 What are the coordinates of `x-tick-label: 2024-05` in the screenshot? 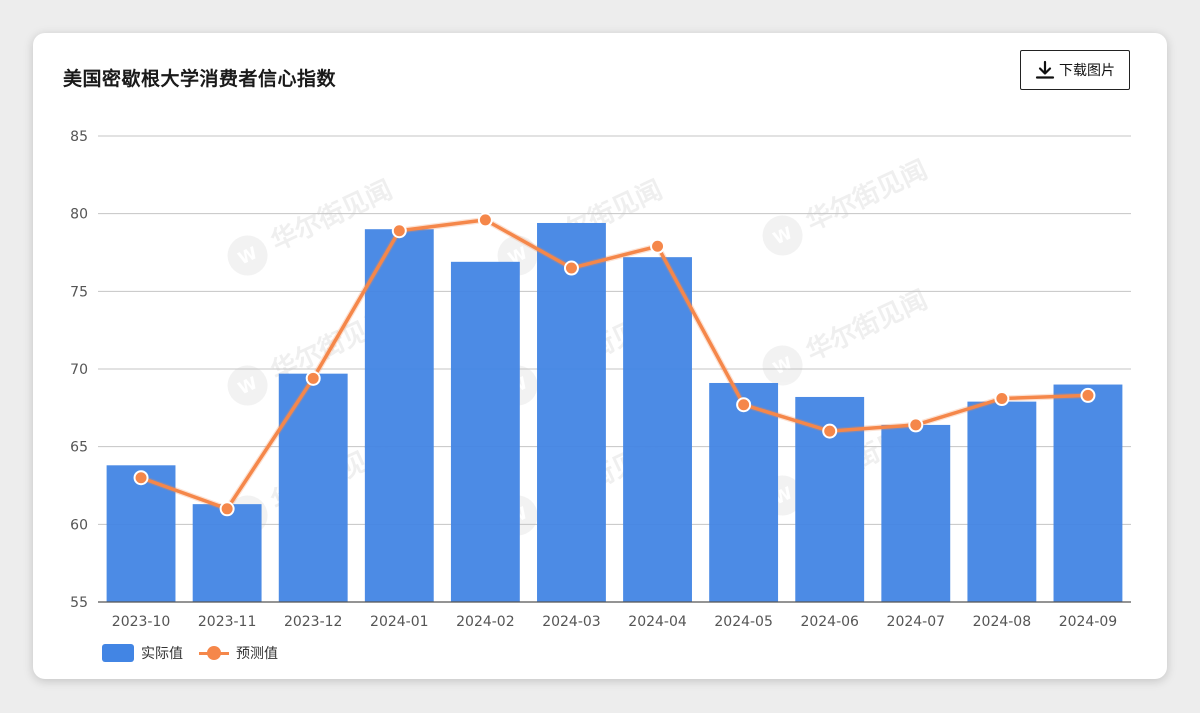 It's located at (743, 622).